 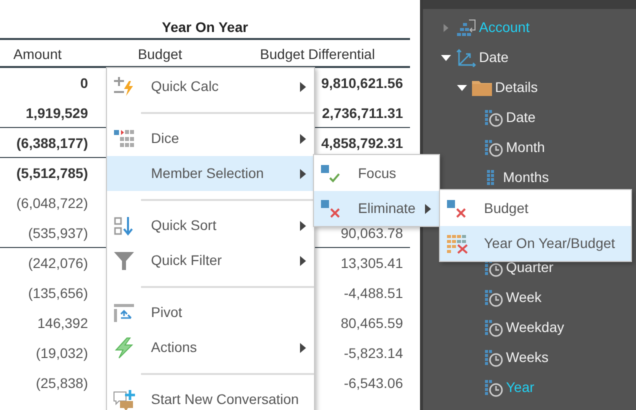 I want to click on menu-item: Quick Sort, so click(x=210, y=225).